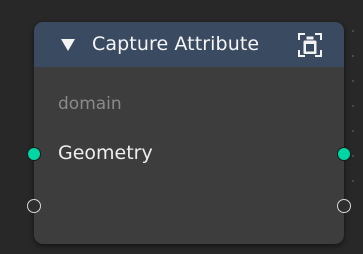 Image resolution: width=363 pixels, height=254 pixels. What do you see at coordinates (310, 45) in the screenshot?
I see `capture-attribute-icon` at bounding box center [310, 45].